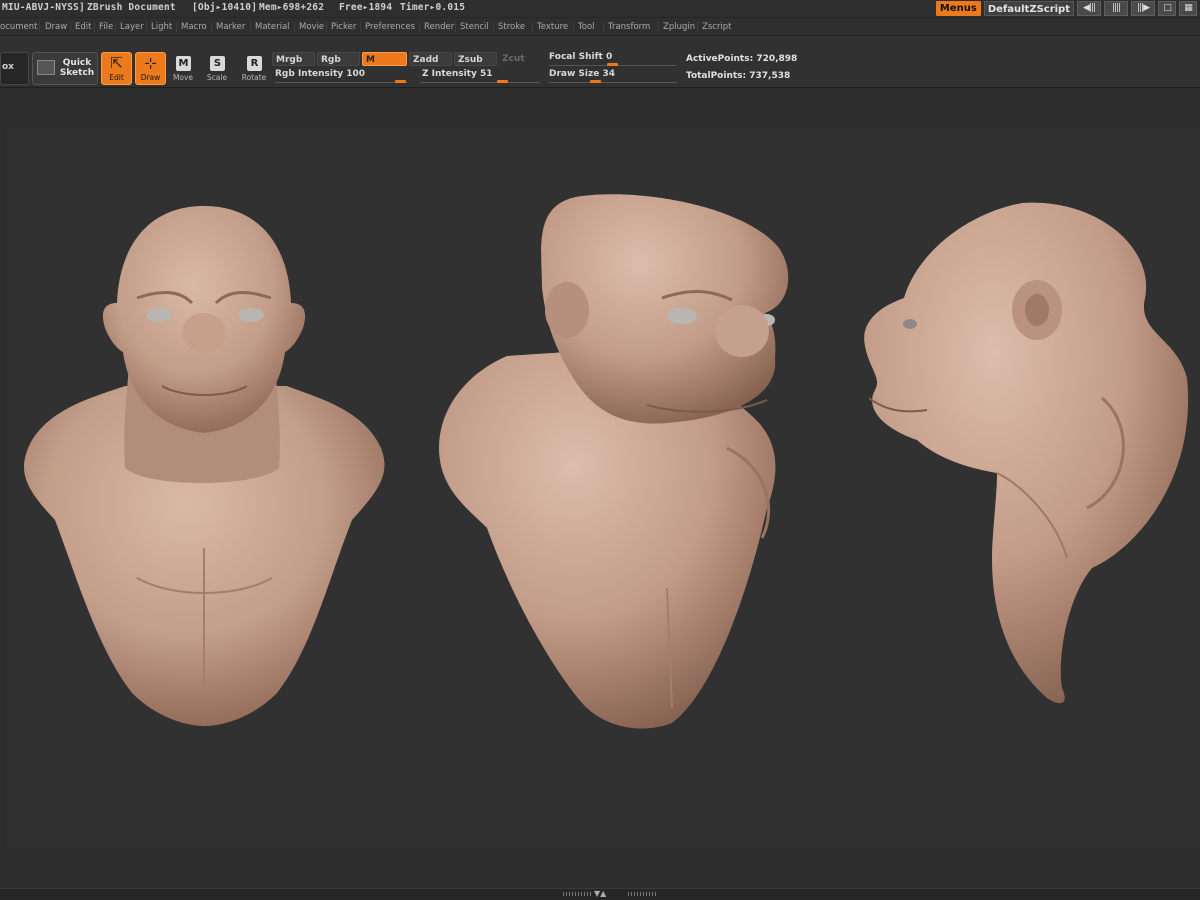  What do you see at coordinates (474, 27) in the screenshot?
I see `menu-stencil: Stencil` at bounding box center [474, 27].